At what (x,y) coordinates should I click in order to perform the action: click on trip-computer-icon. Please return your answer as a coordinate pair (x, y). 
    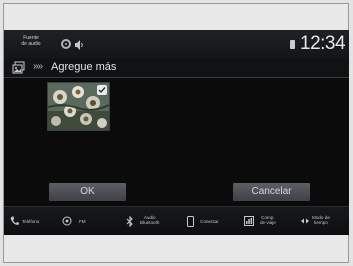
    Looking at the image, I should click on (249, 221).